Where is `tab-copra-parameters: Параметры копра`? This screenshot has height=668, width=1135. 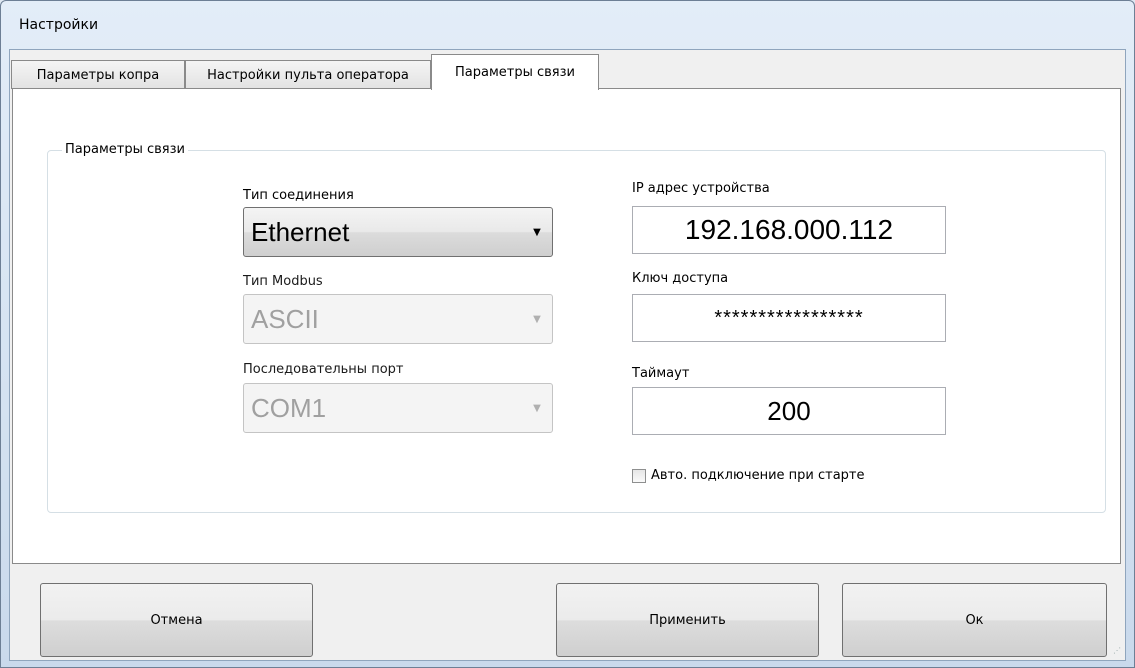
tab-copra-parameters: Параметры копра is located at coordinates (98, 74).